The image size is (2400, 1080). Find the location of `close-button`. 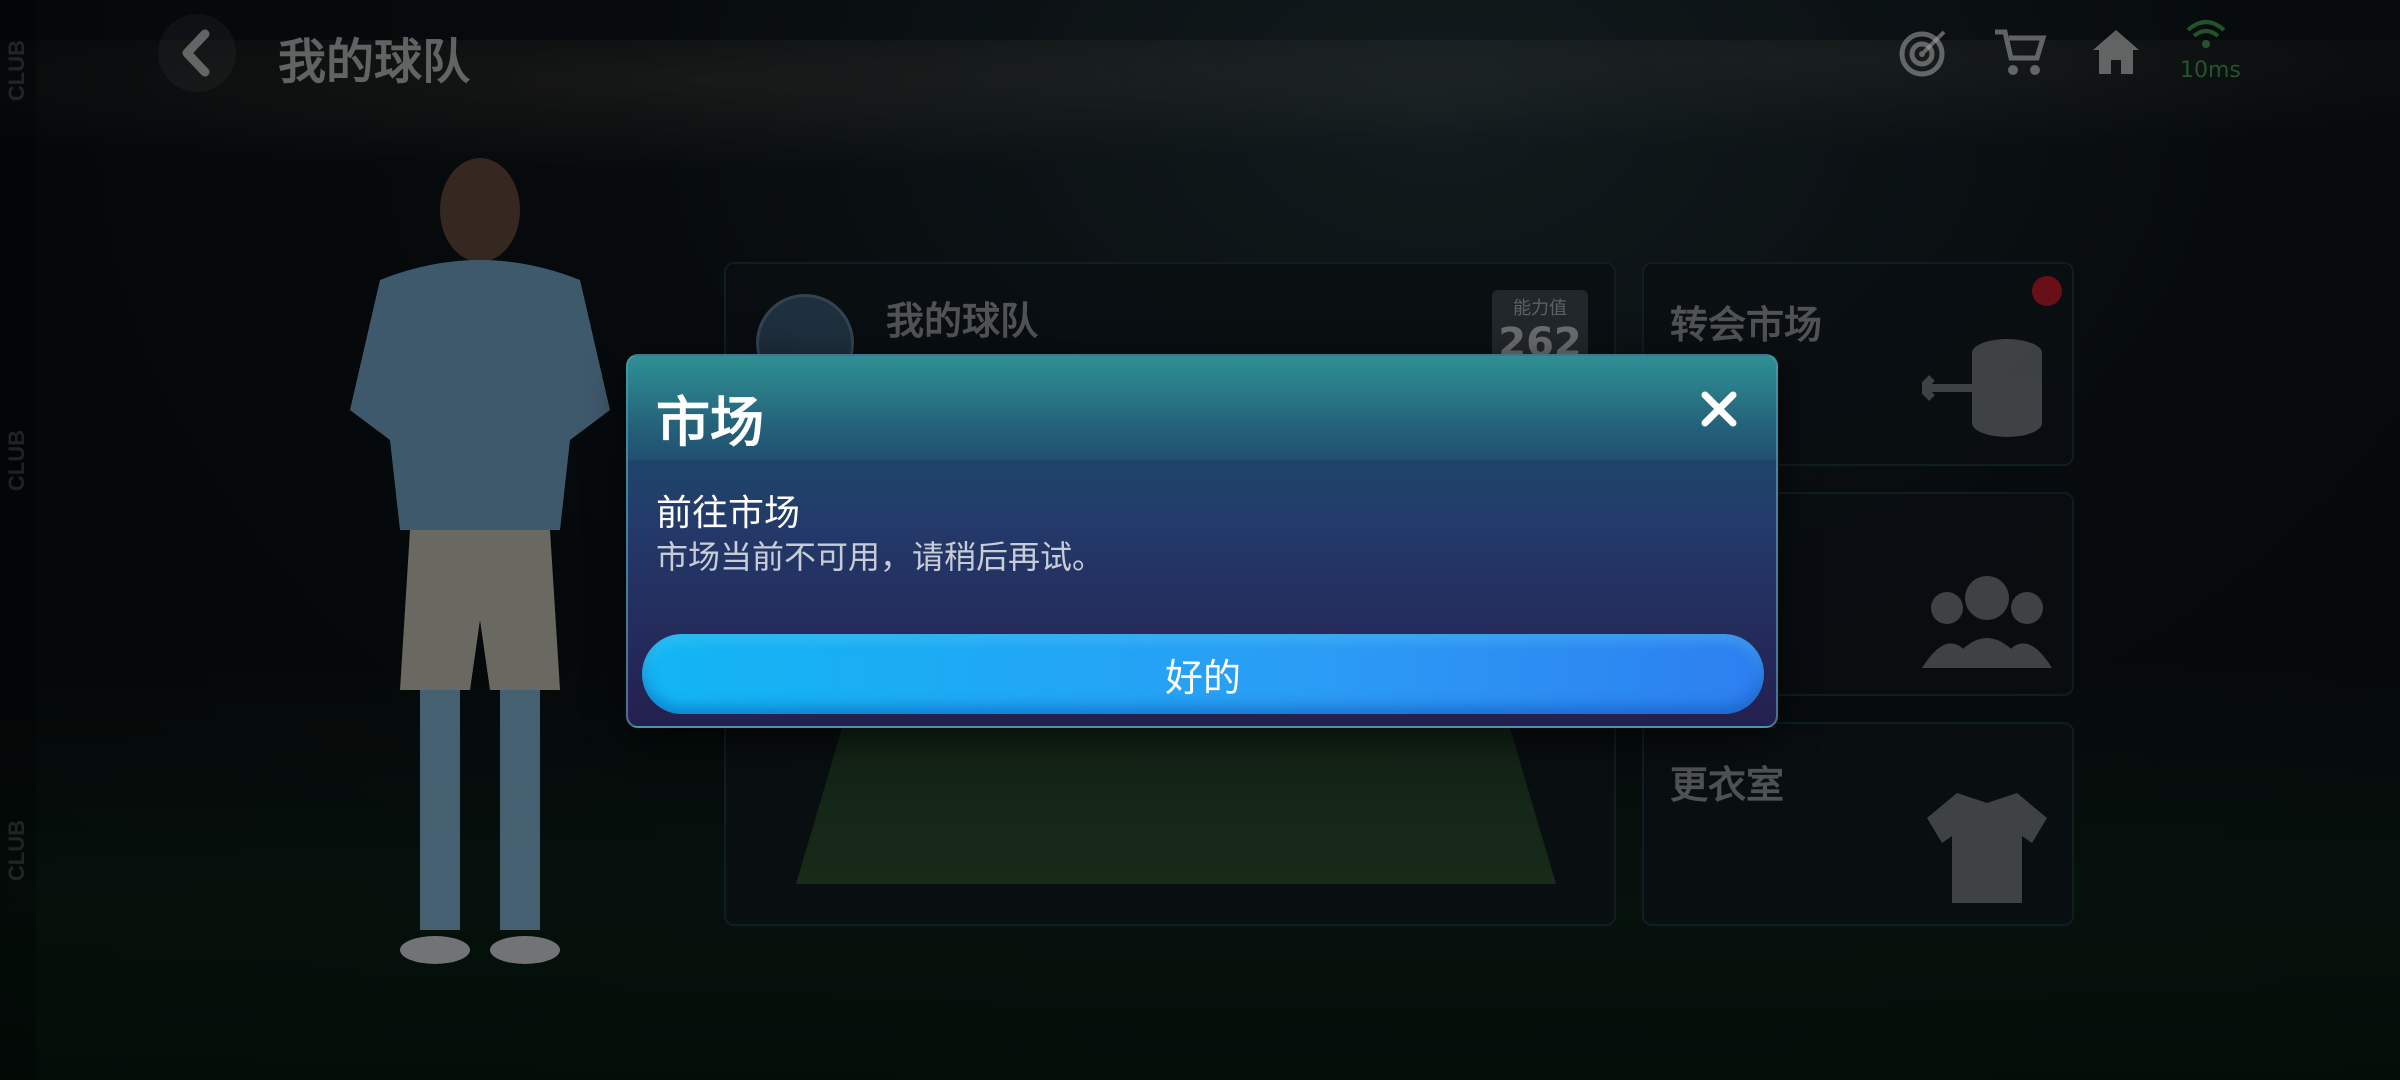

close-button is located at coordinates (1719, 409).